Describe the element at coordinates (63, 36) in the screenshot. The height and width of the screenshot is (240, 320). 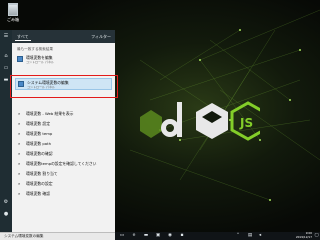
I see `search-tabs-bar: すべて フィルター` at that location.